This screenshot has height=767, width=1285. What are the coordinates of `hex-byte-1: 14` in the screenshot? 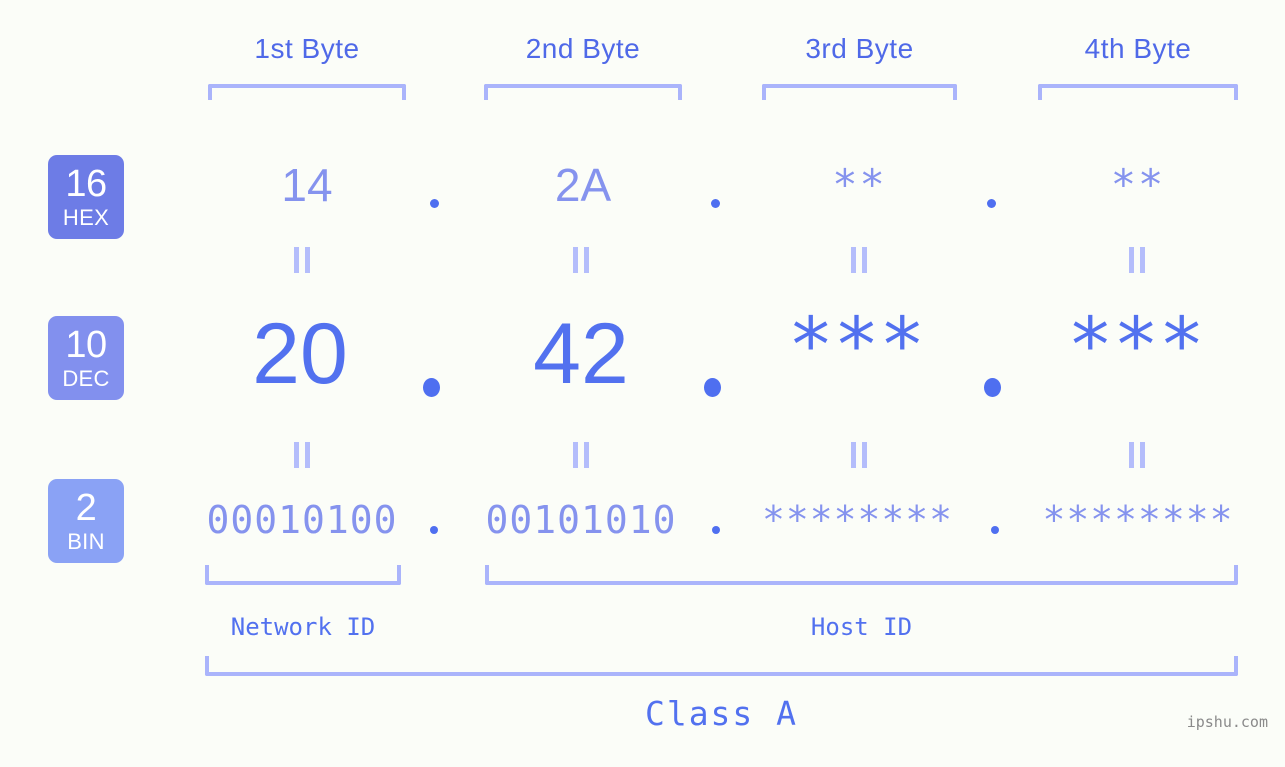 It's located at (307, 185).